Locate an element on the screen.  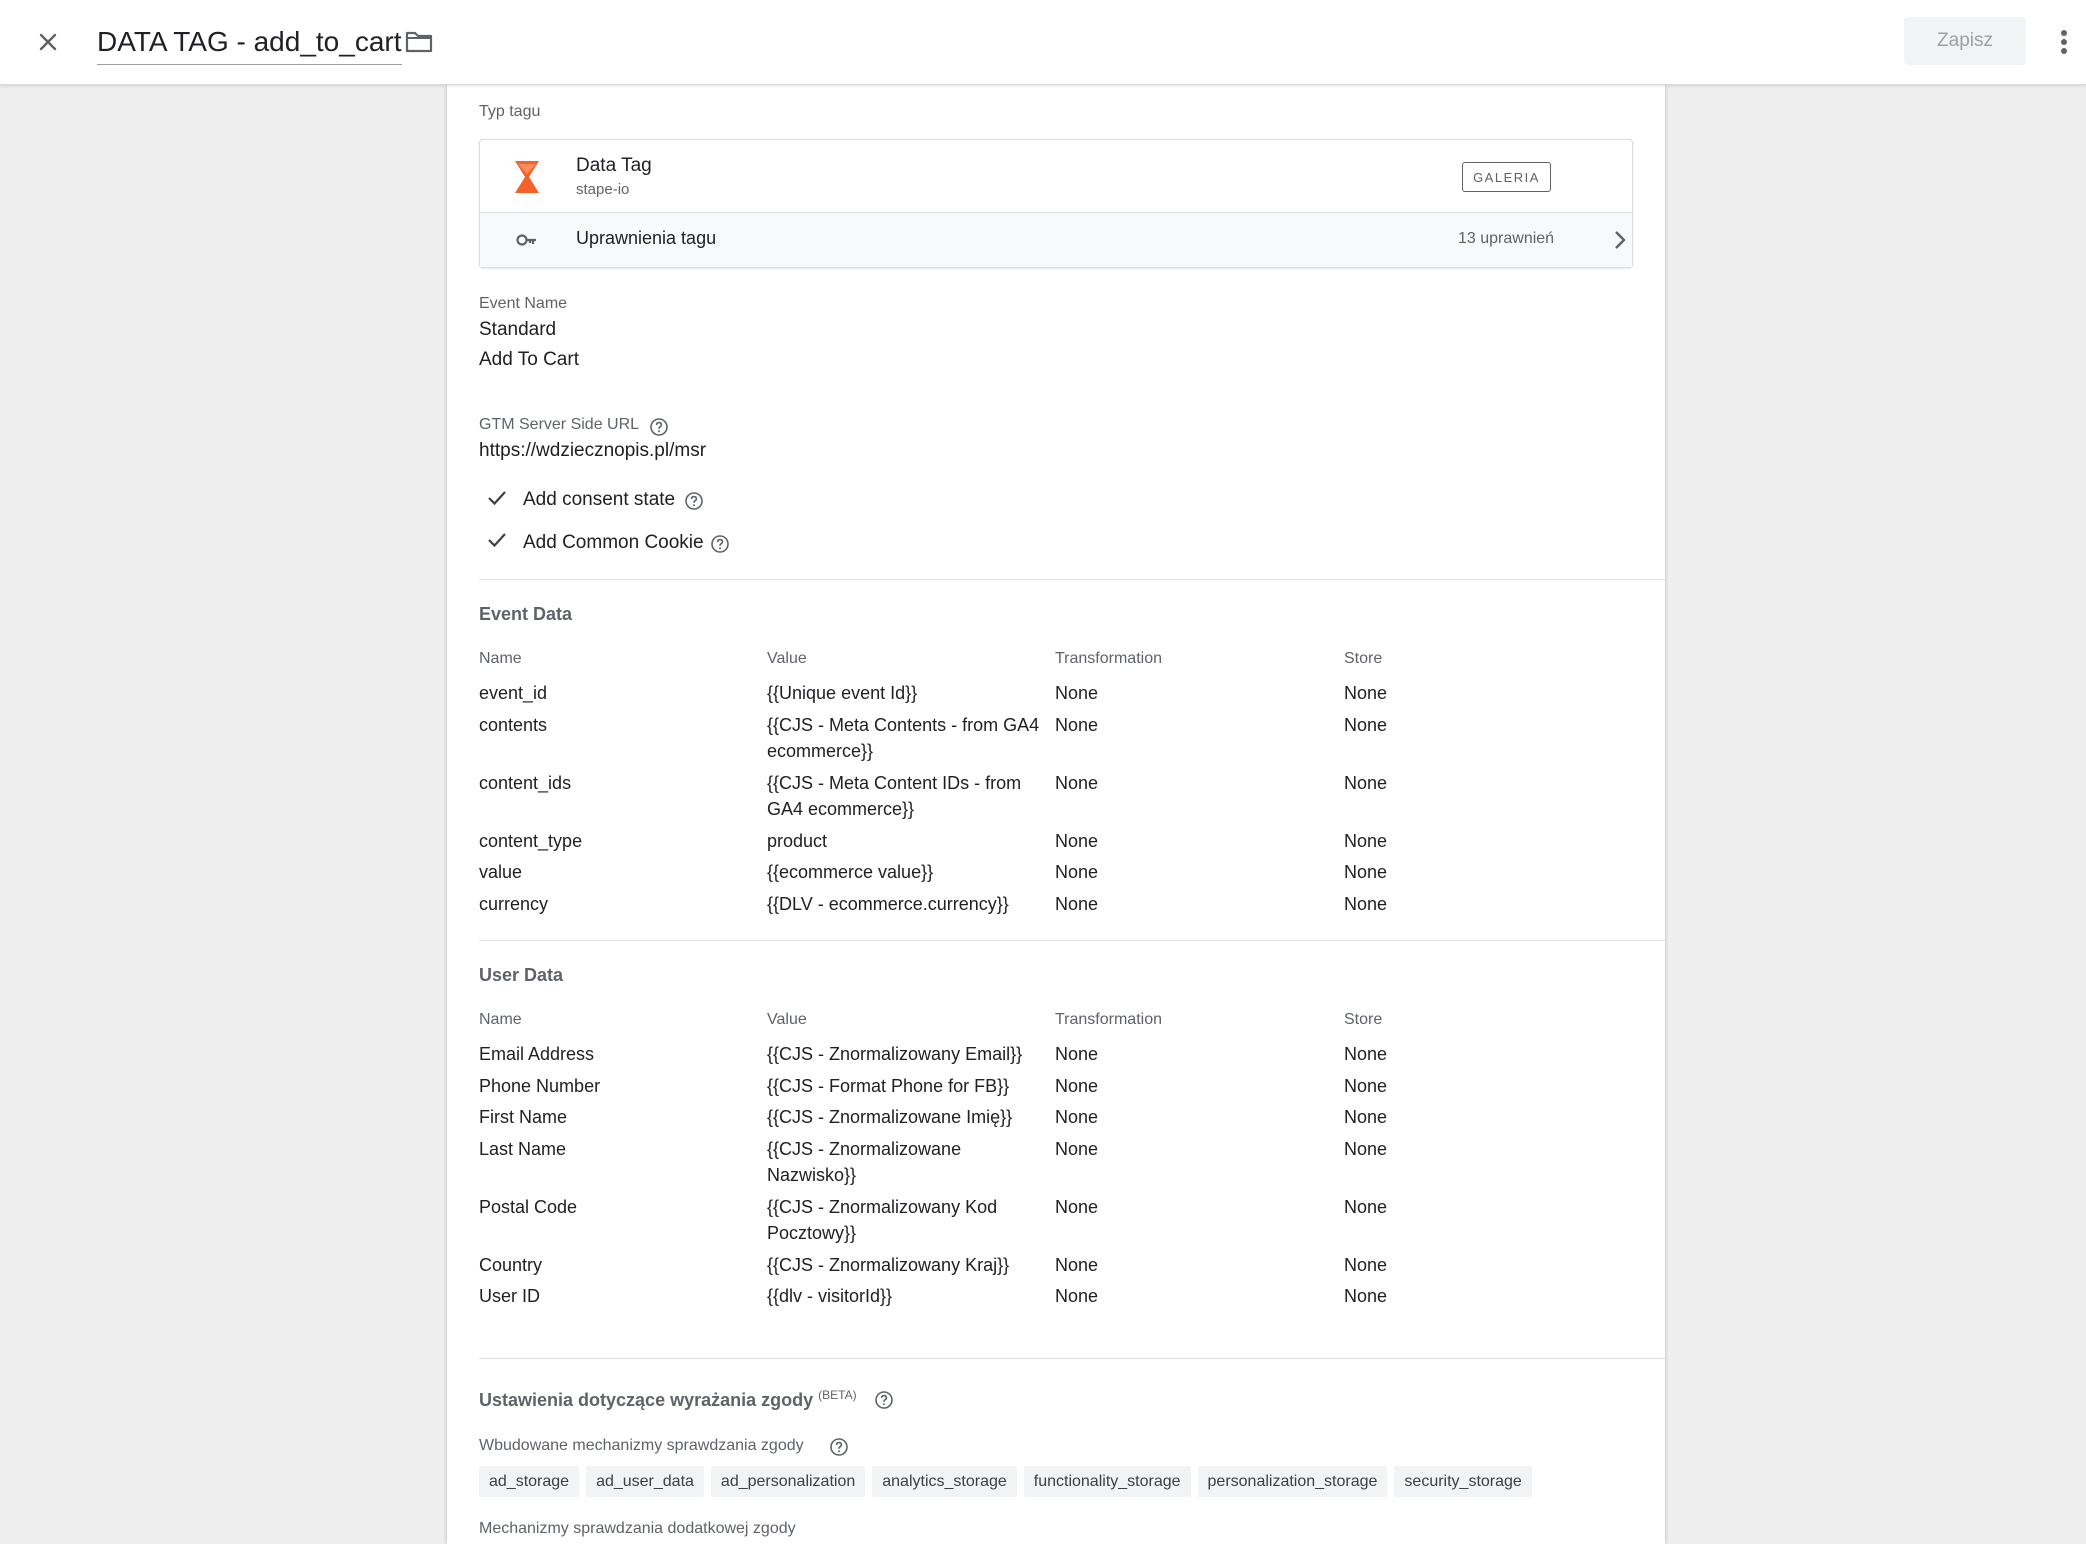
cell-value: {{CJS - Znormalizowany Kraj}} is located at coordinates (888, 1264).